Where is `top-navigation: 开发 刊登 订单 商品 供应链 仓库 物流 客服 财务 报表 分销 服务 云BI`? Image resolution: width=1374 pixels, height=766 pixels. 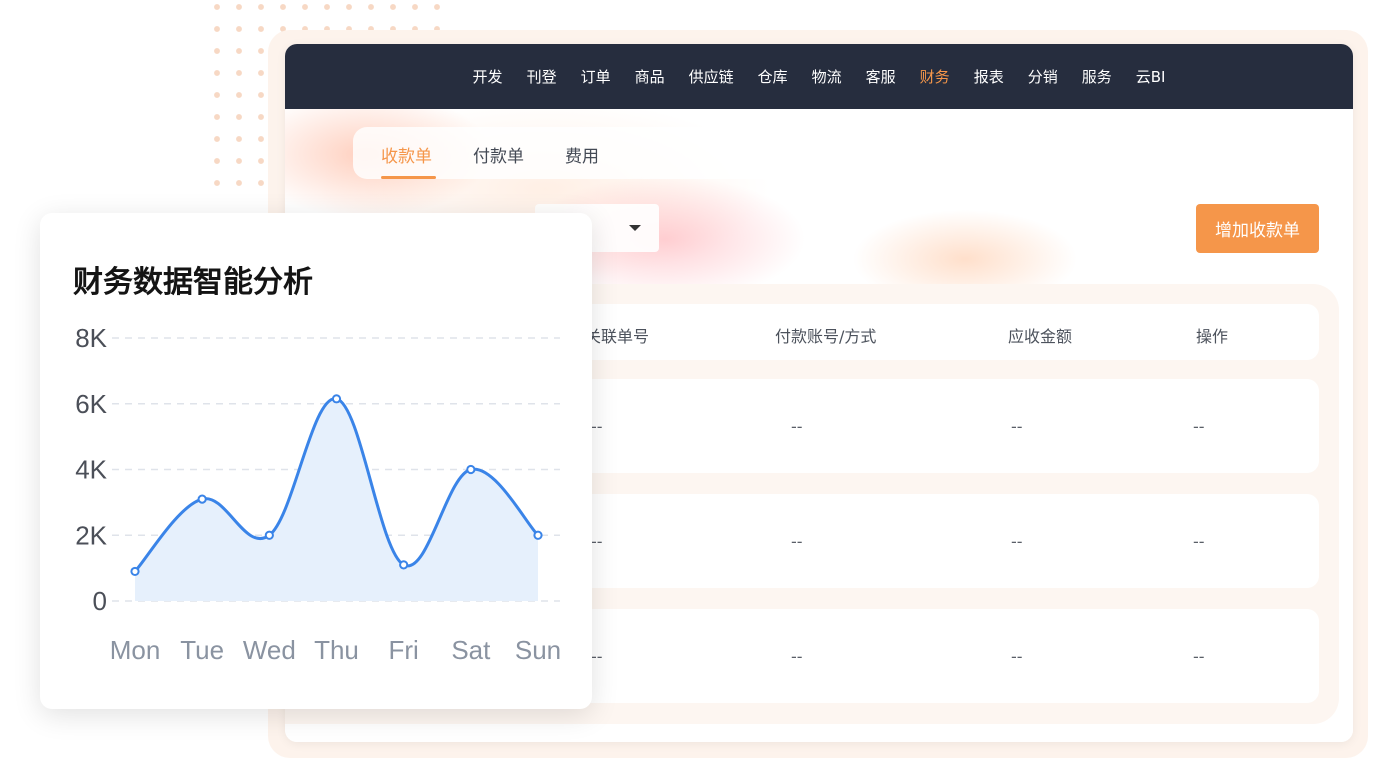
top-navigation: 开发 刊登 订单 商品 供应链 仓库 物流 客服 财务 报表 分销 服务 云BI is located at coordinates (819, 76).